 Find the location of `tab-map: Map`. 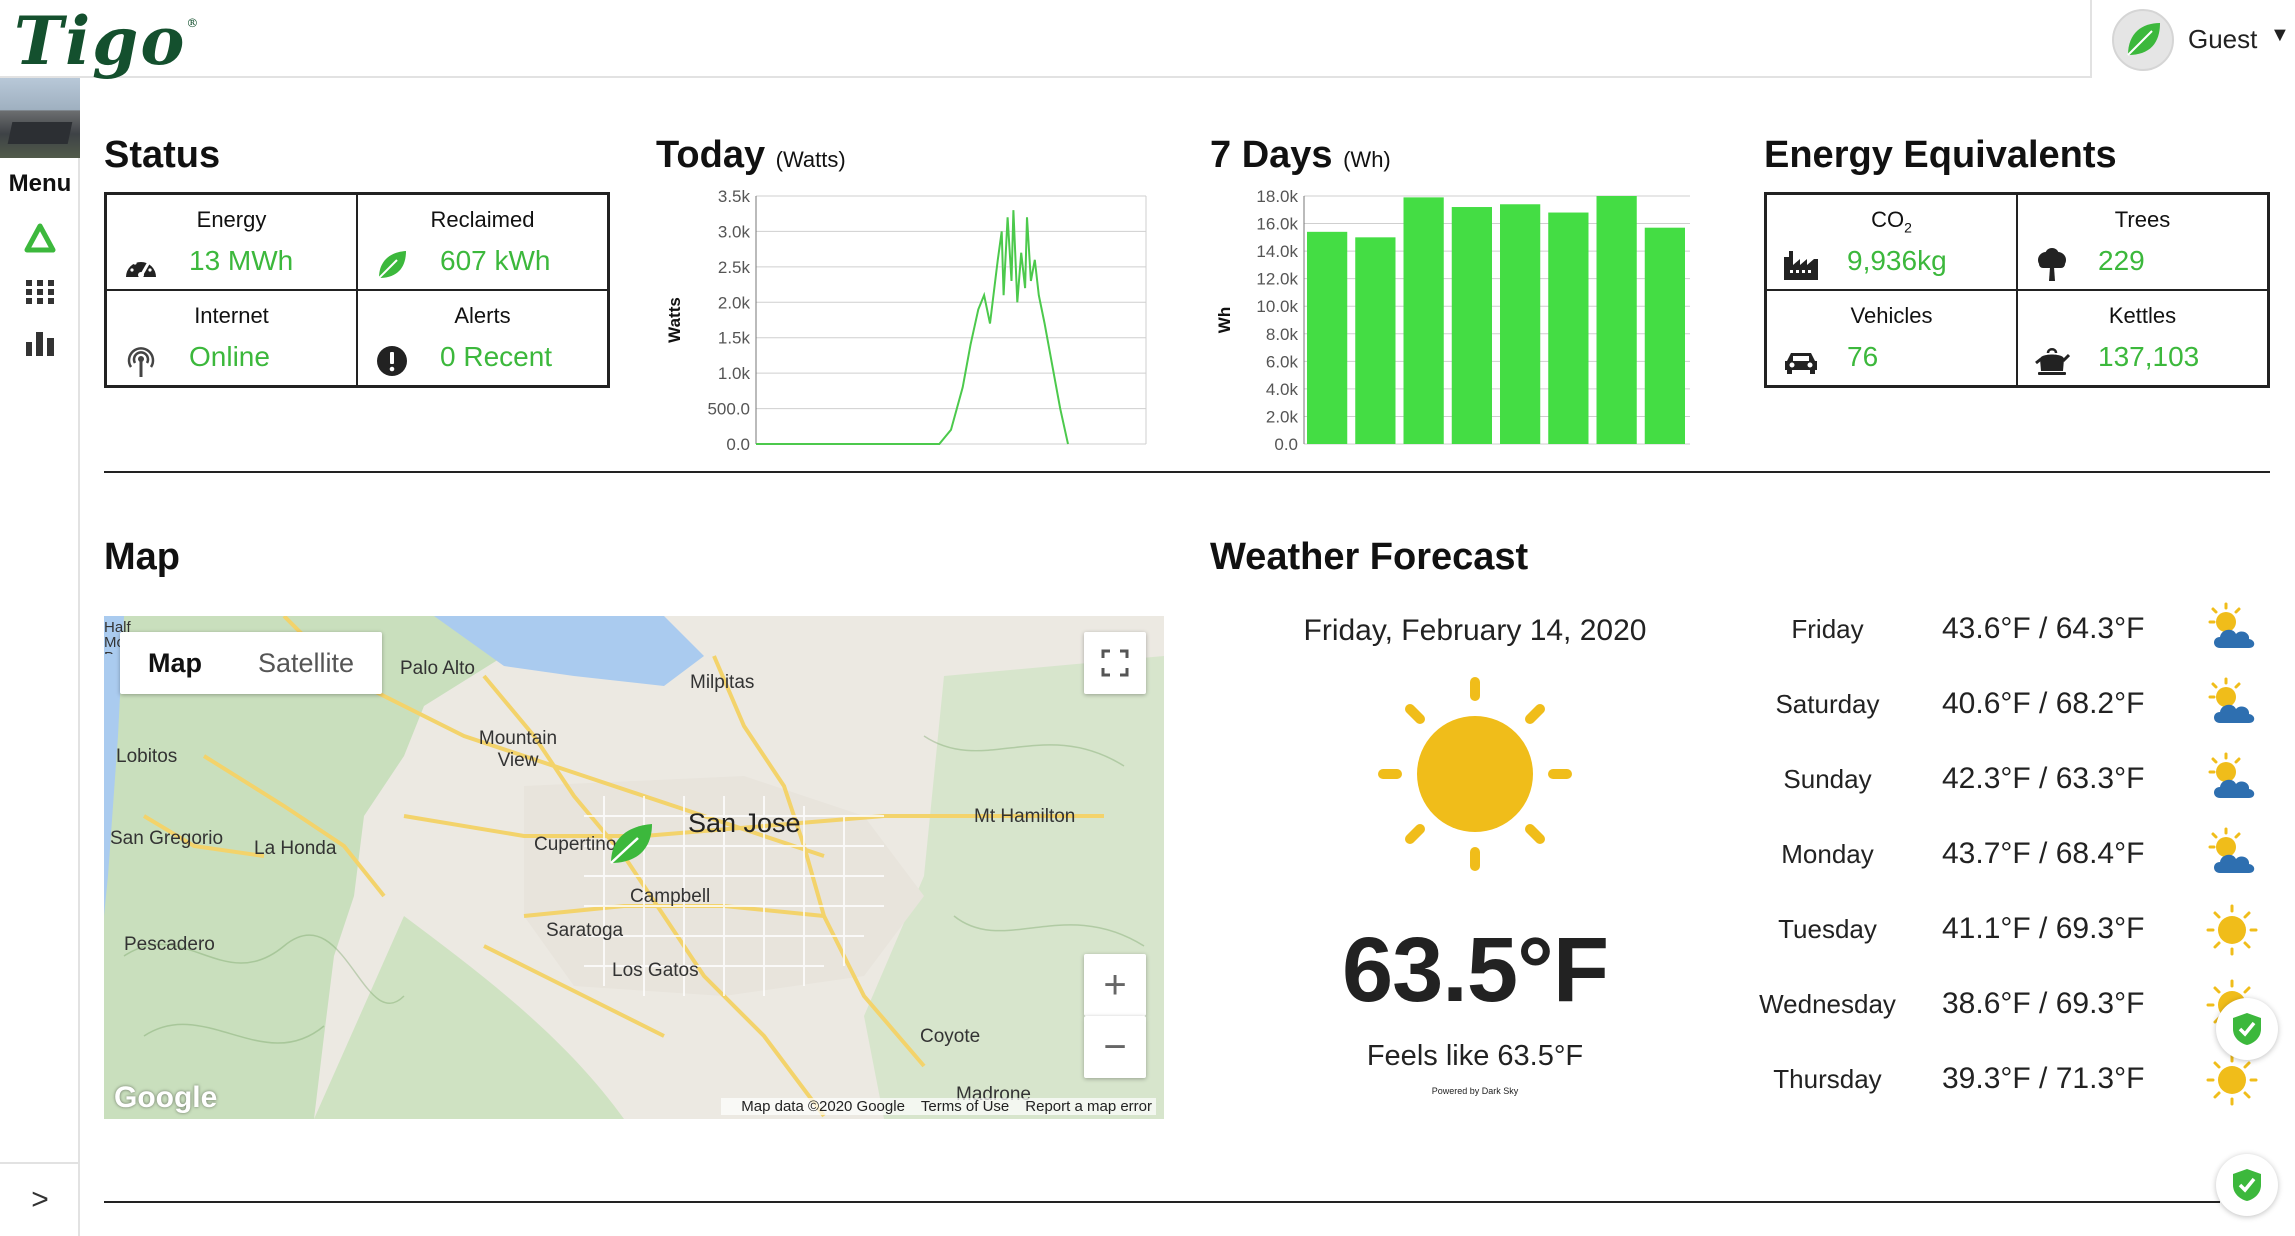

tab-map: Map is located at coordinates (175, 663).